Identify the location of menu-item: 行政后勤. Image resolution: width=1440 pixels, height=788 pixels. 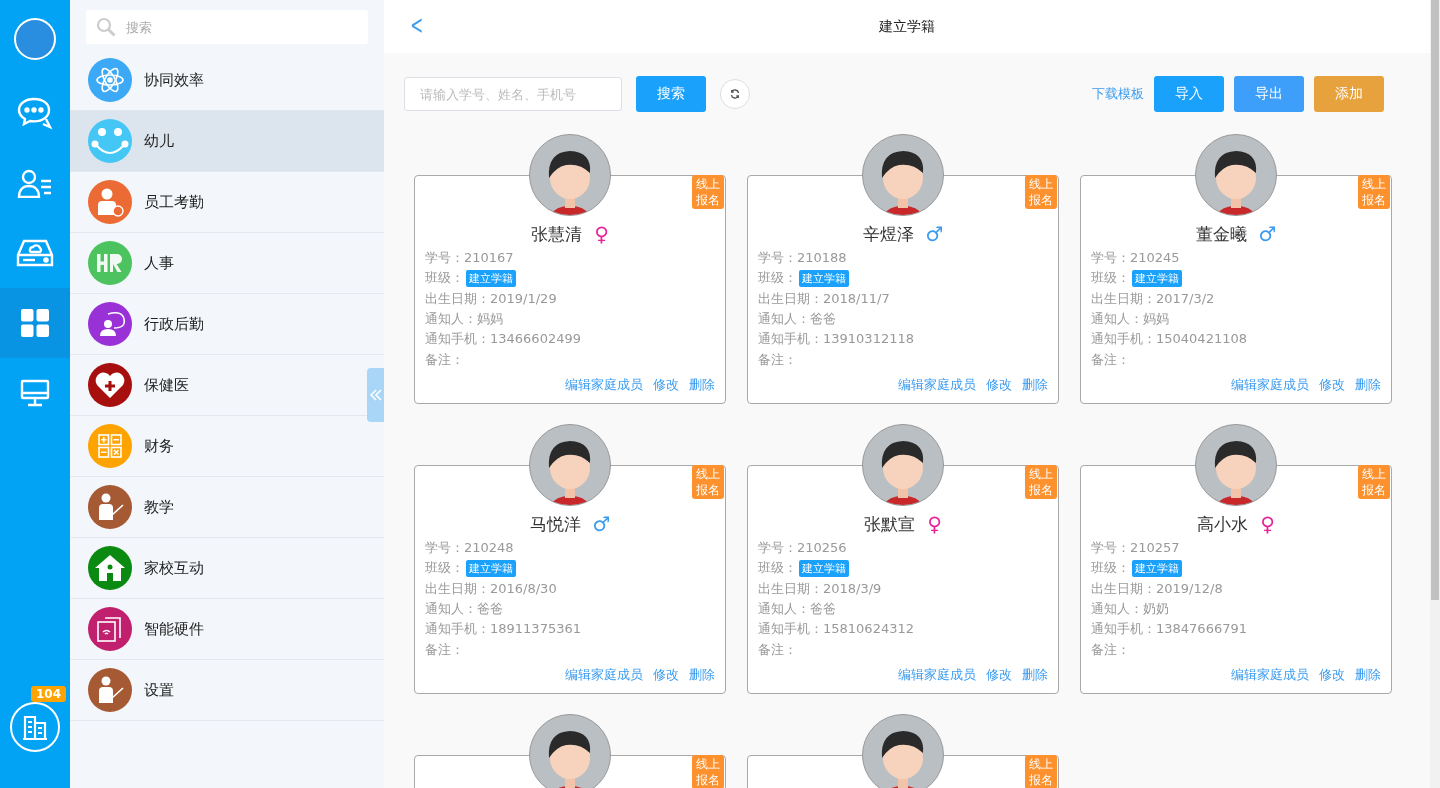
(218, 324).